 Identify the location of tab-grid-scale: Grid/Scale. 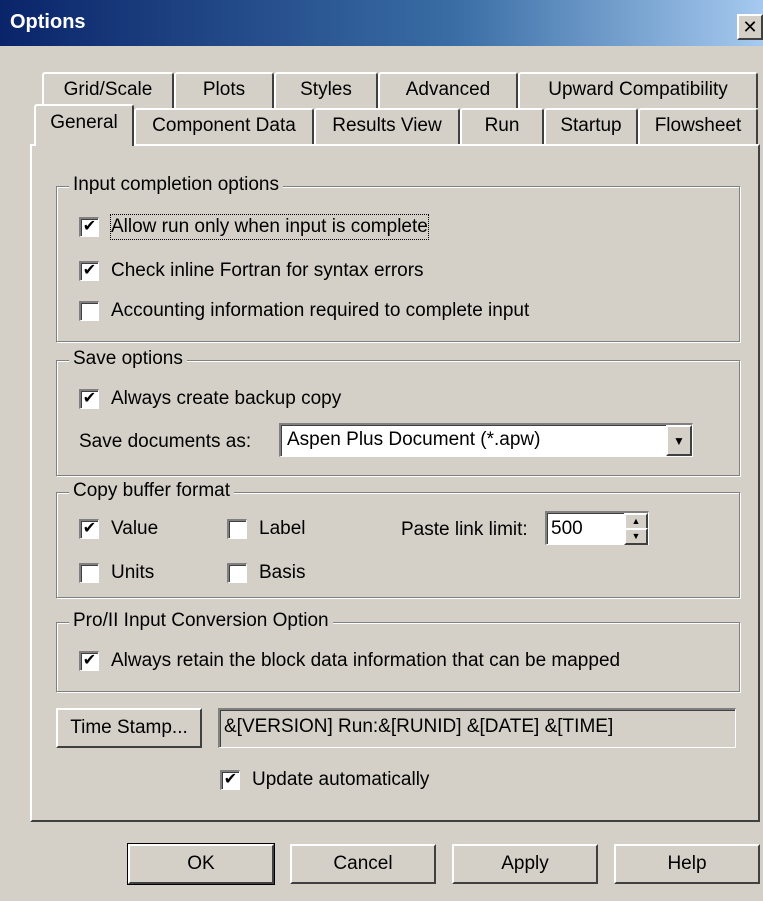
(108, 90).